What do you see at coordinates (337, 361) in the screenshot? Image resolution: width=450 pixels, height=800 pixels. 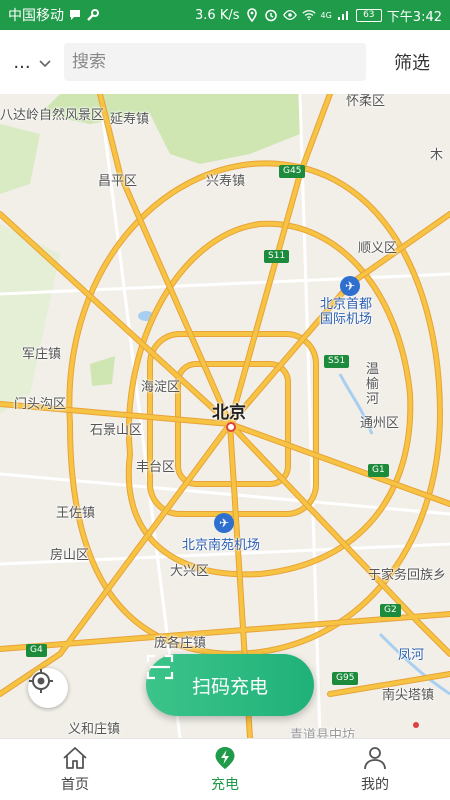 I see `highway-shield: S51` at bounding box center [337, 361].